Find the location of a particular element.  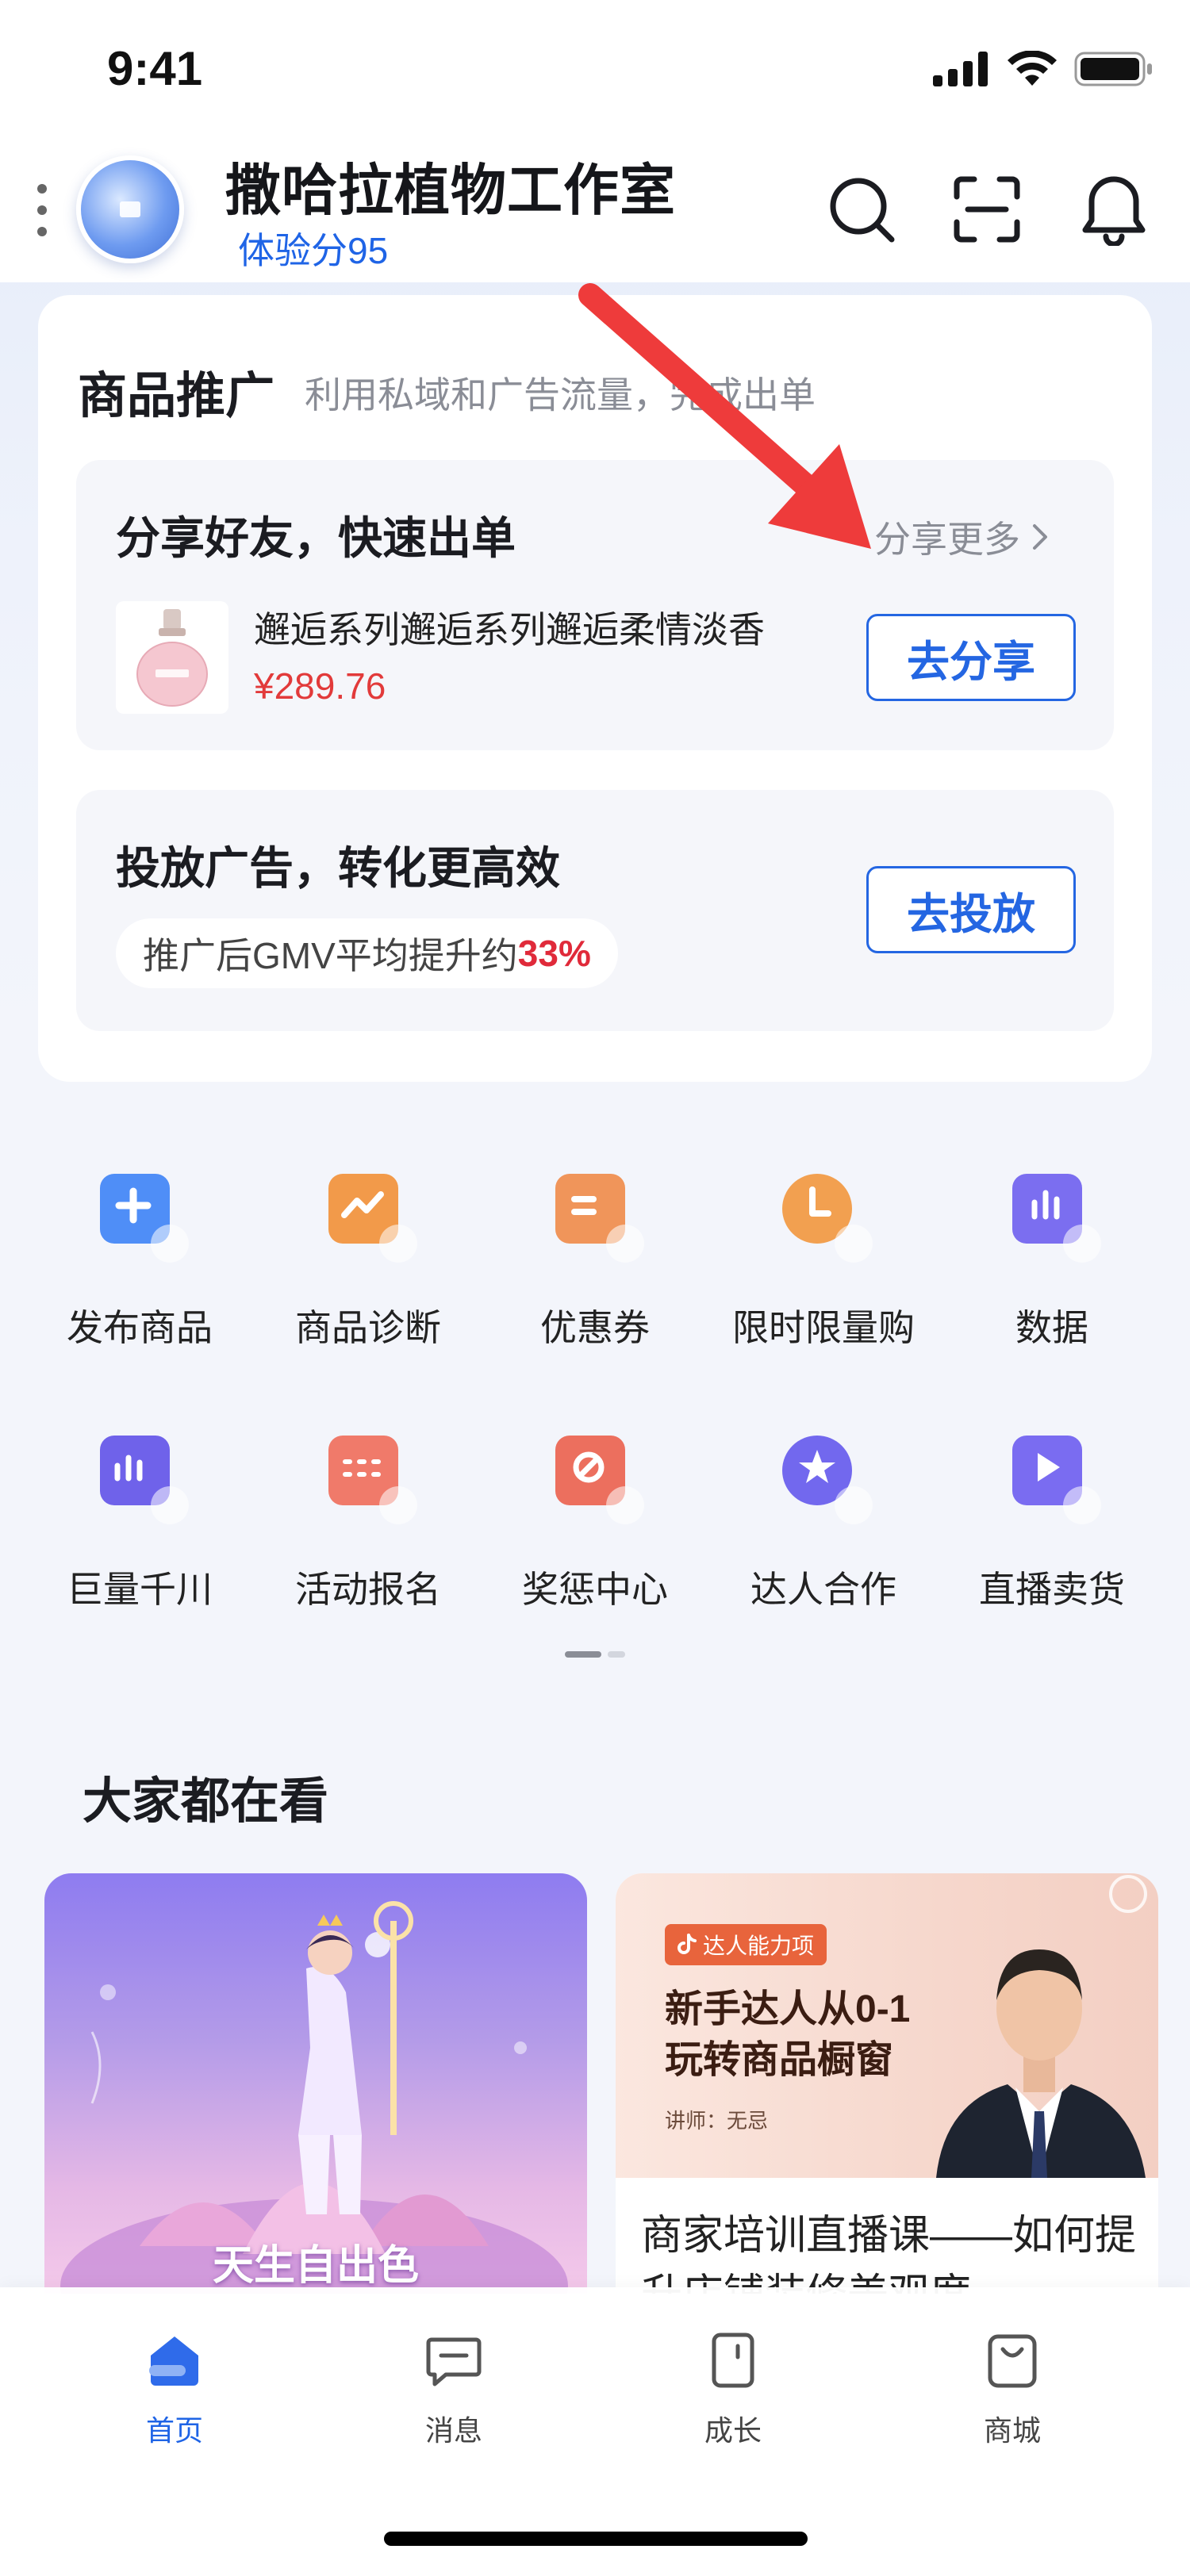

product-image is located at coordinates (172, 658).